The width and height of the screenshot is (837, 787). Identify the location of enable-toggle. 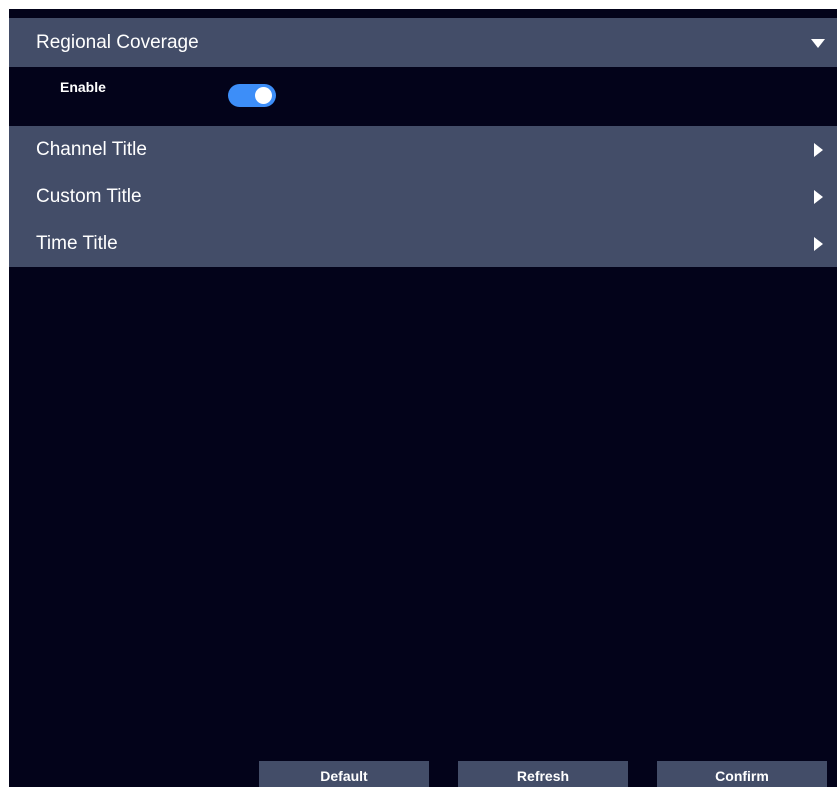
(252, 95).